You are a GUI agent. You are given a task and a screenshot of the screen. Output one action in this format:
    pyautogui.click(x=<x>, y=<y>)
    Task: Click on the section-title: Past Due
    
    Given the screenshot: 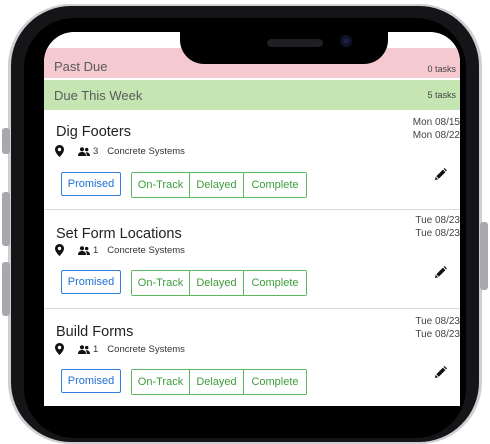 What is the action you would take?
    pyautogui.click(x=81, y=66)
    